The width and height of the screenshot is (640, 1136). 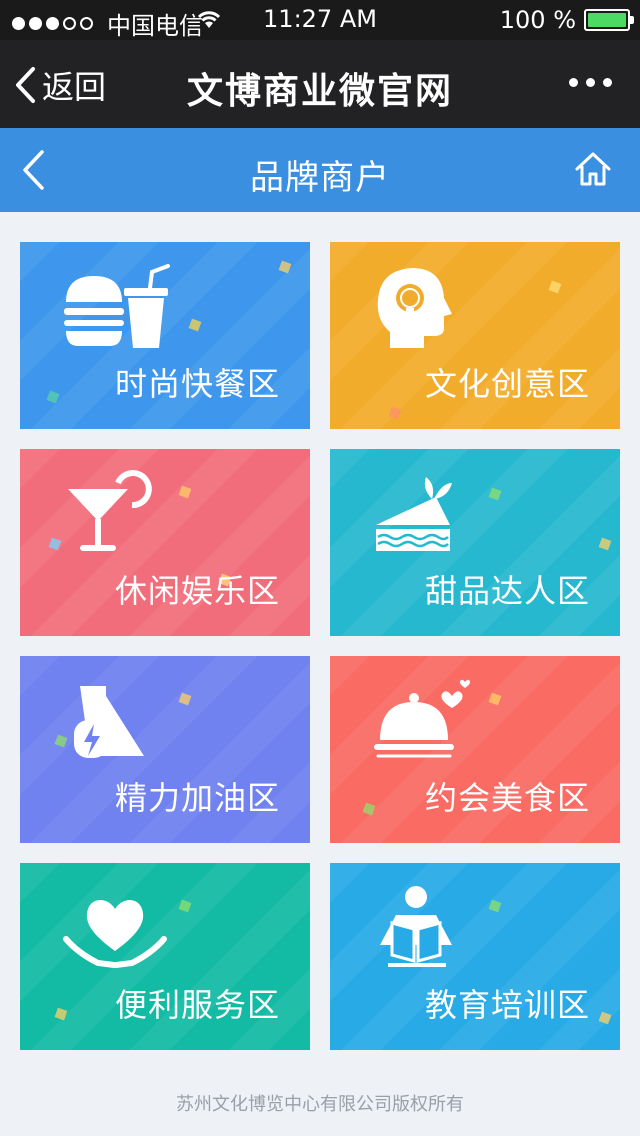 I want to click on tile-label: 约会美食区, so click(x=507, y=798).